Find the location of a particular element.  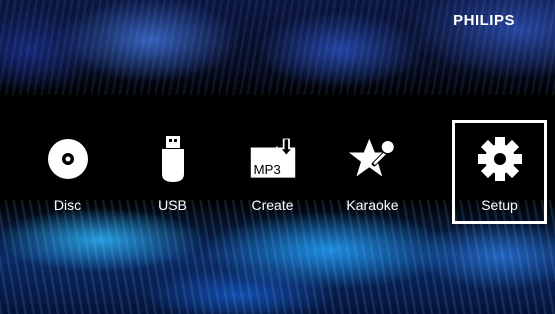

disc-icon is located at coordinates (68, 159).